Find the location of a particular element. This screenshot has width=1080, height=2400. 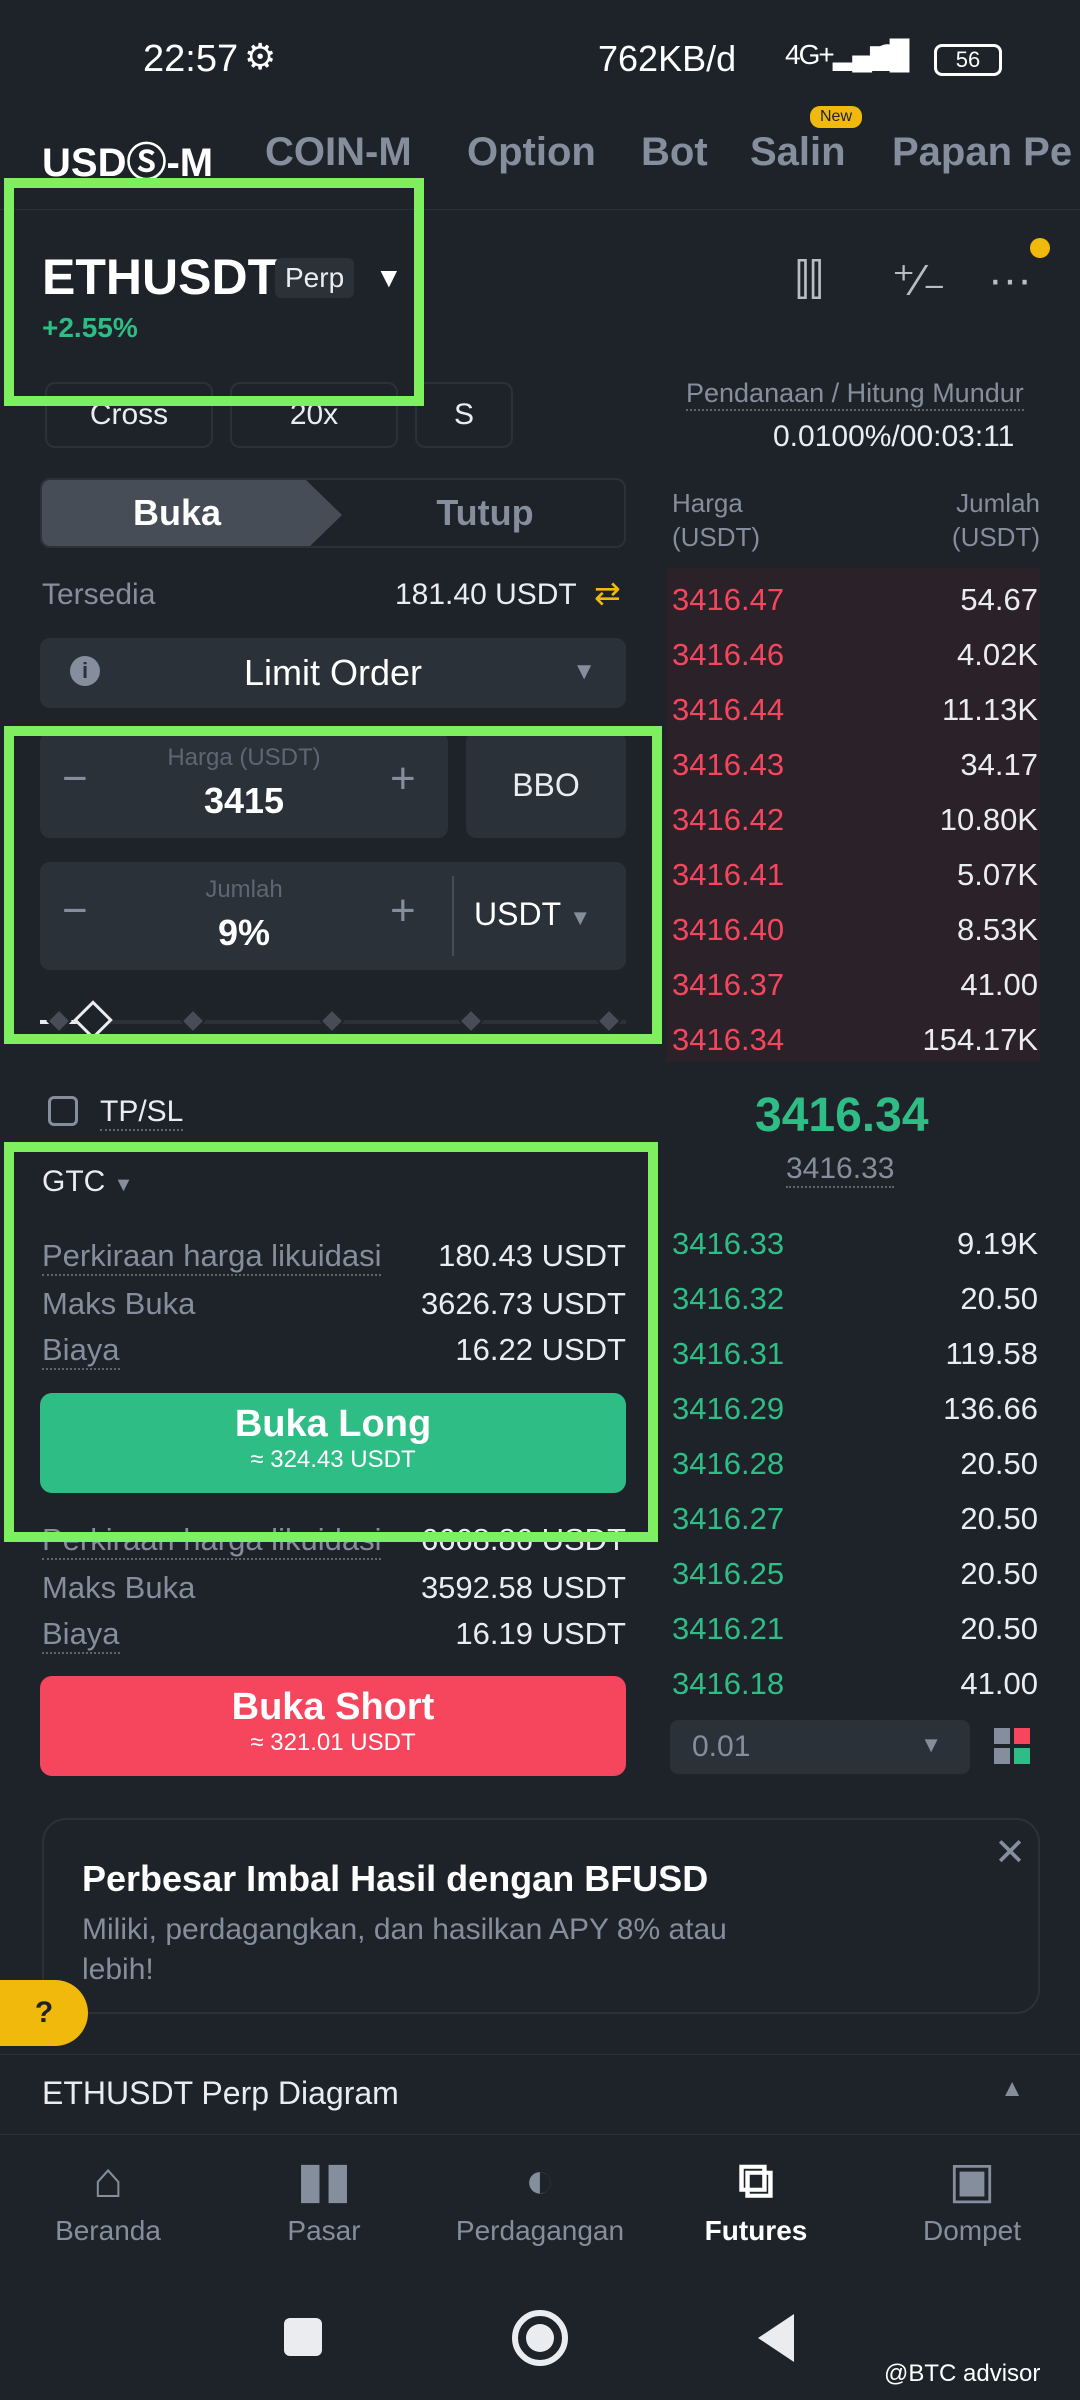

symbol-dropdown-icon: ▼ is located at coordinates (389, 278).